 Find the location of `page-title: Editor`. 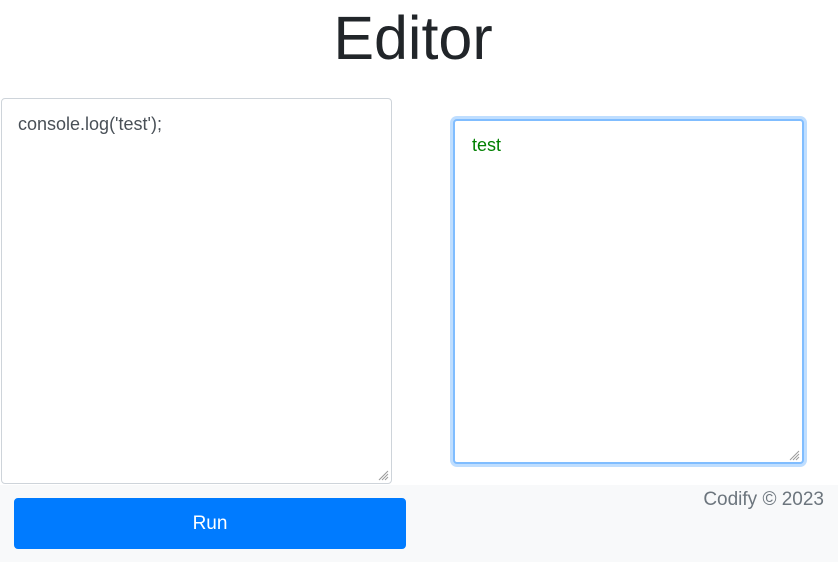

page-title: Editor is located at coordinates (413, 38).